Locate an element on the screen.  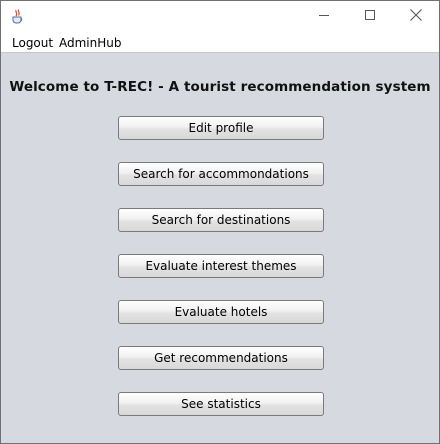
edit-profile-button: Edit profile is located at coordinates (221, 128).